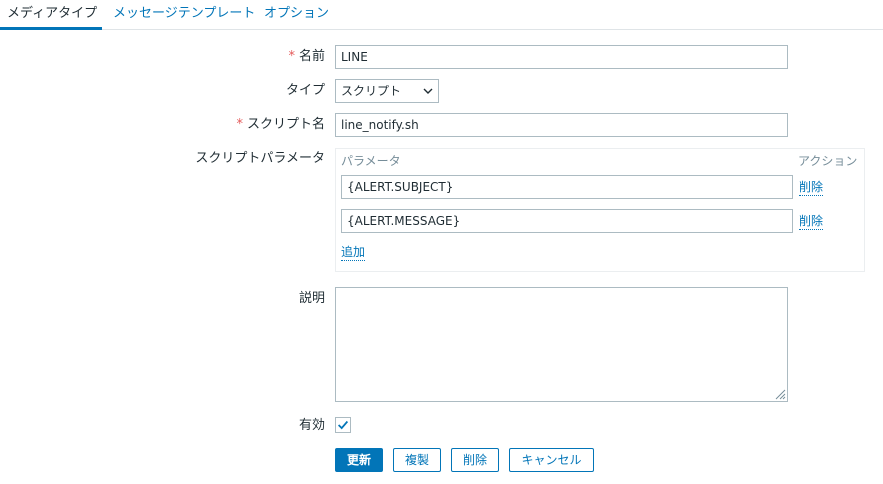  I want to click on tab-media-type: メディアタイプ, so click(52, 14).